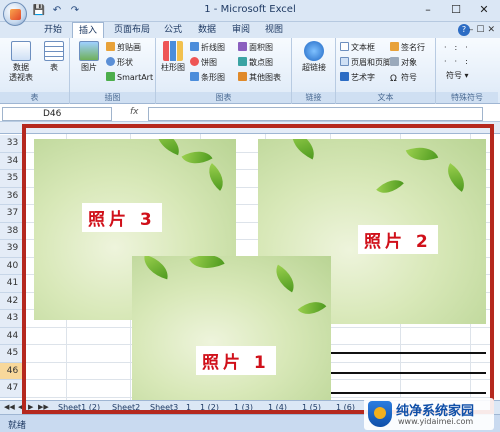 This screenshot has width=500, height=432. What do you see at coordinates (88, 30) in the screenshot?
I see `tab-insert: 插入` at bounding box center [88, 30].